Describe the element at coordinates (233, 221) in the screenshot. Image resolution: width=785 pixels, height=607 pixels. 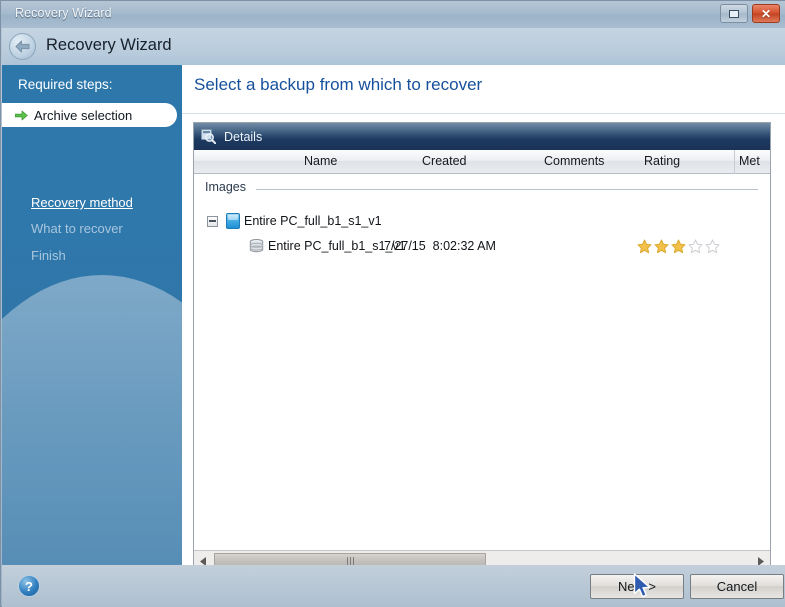
I see `drive-icon` at that location.